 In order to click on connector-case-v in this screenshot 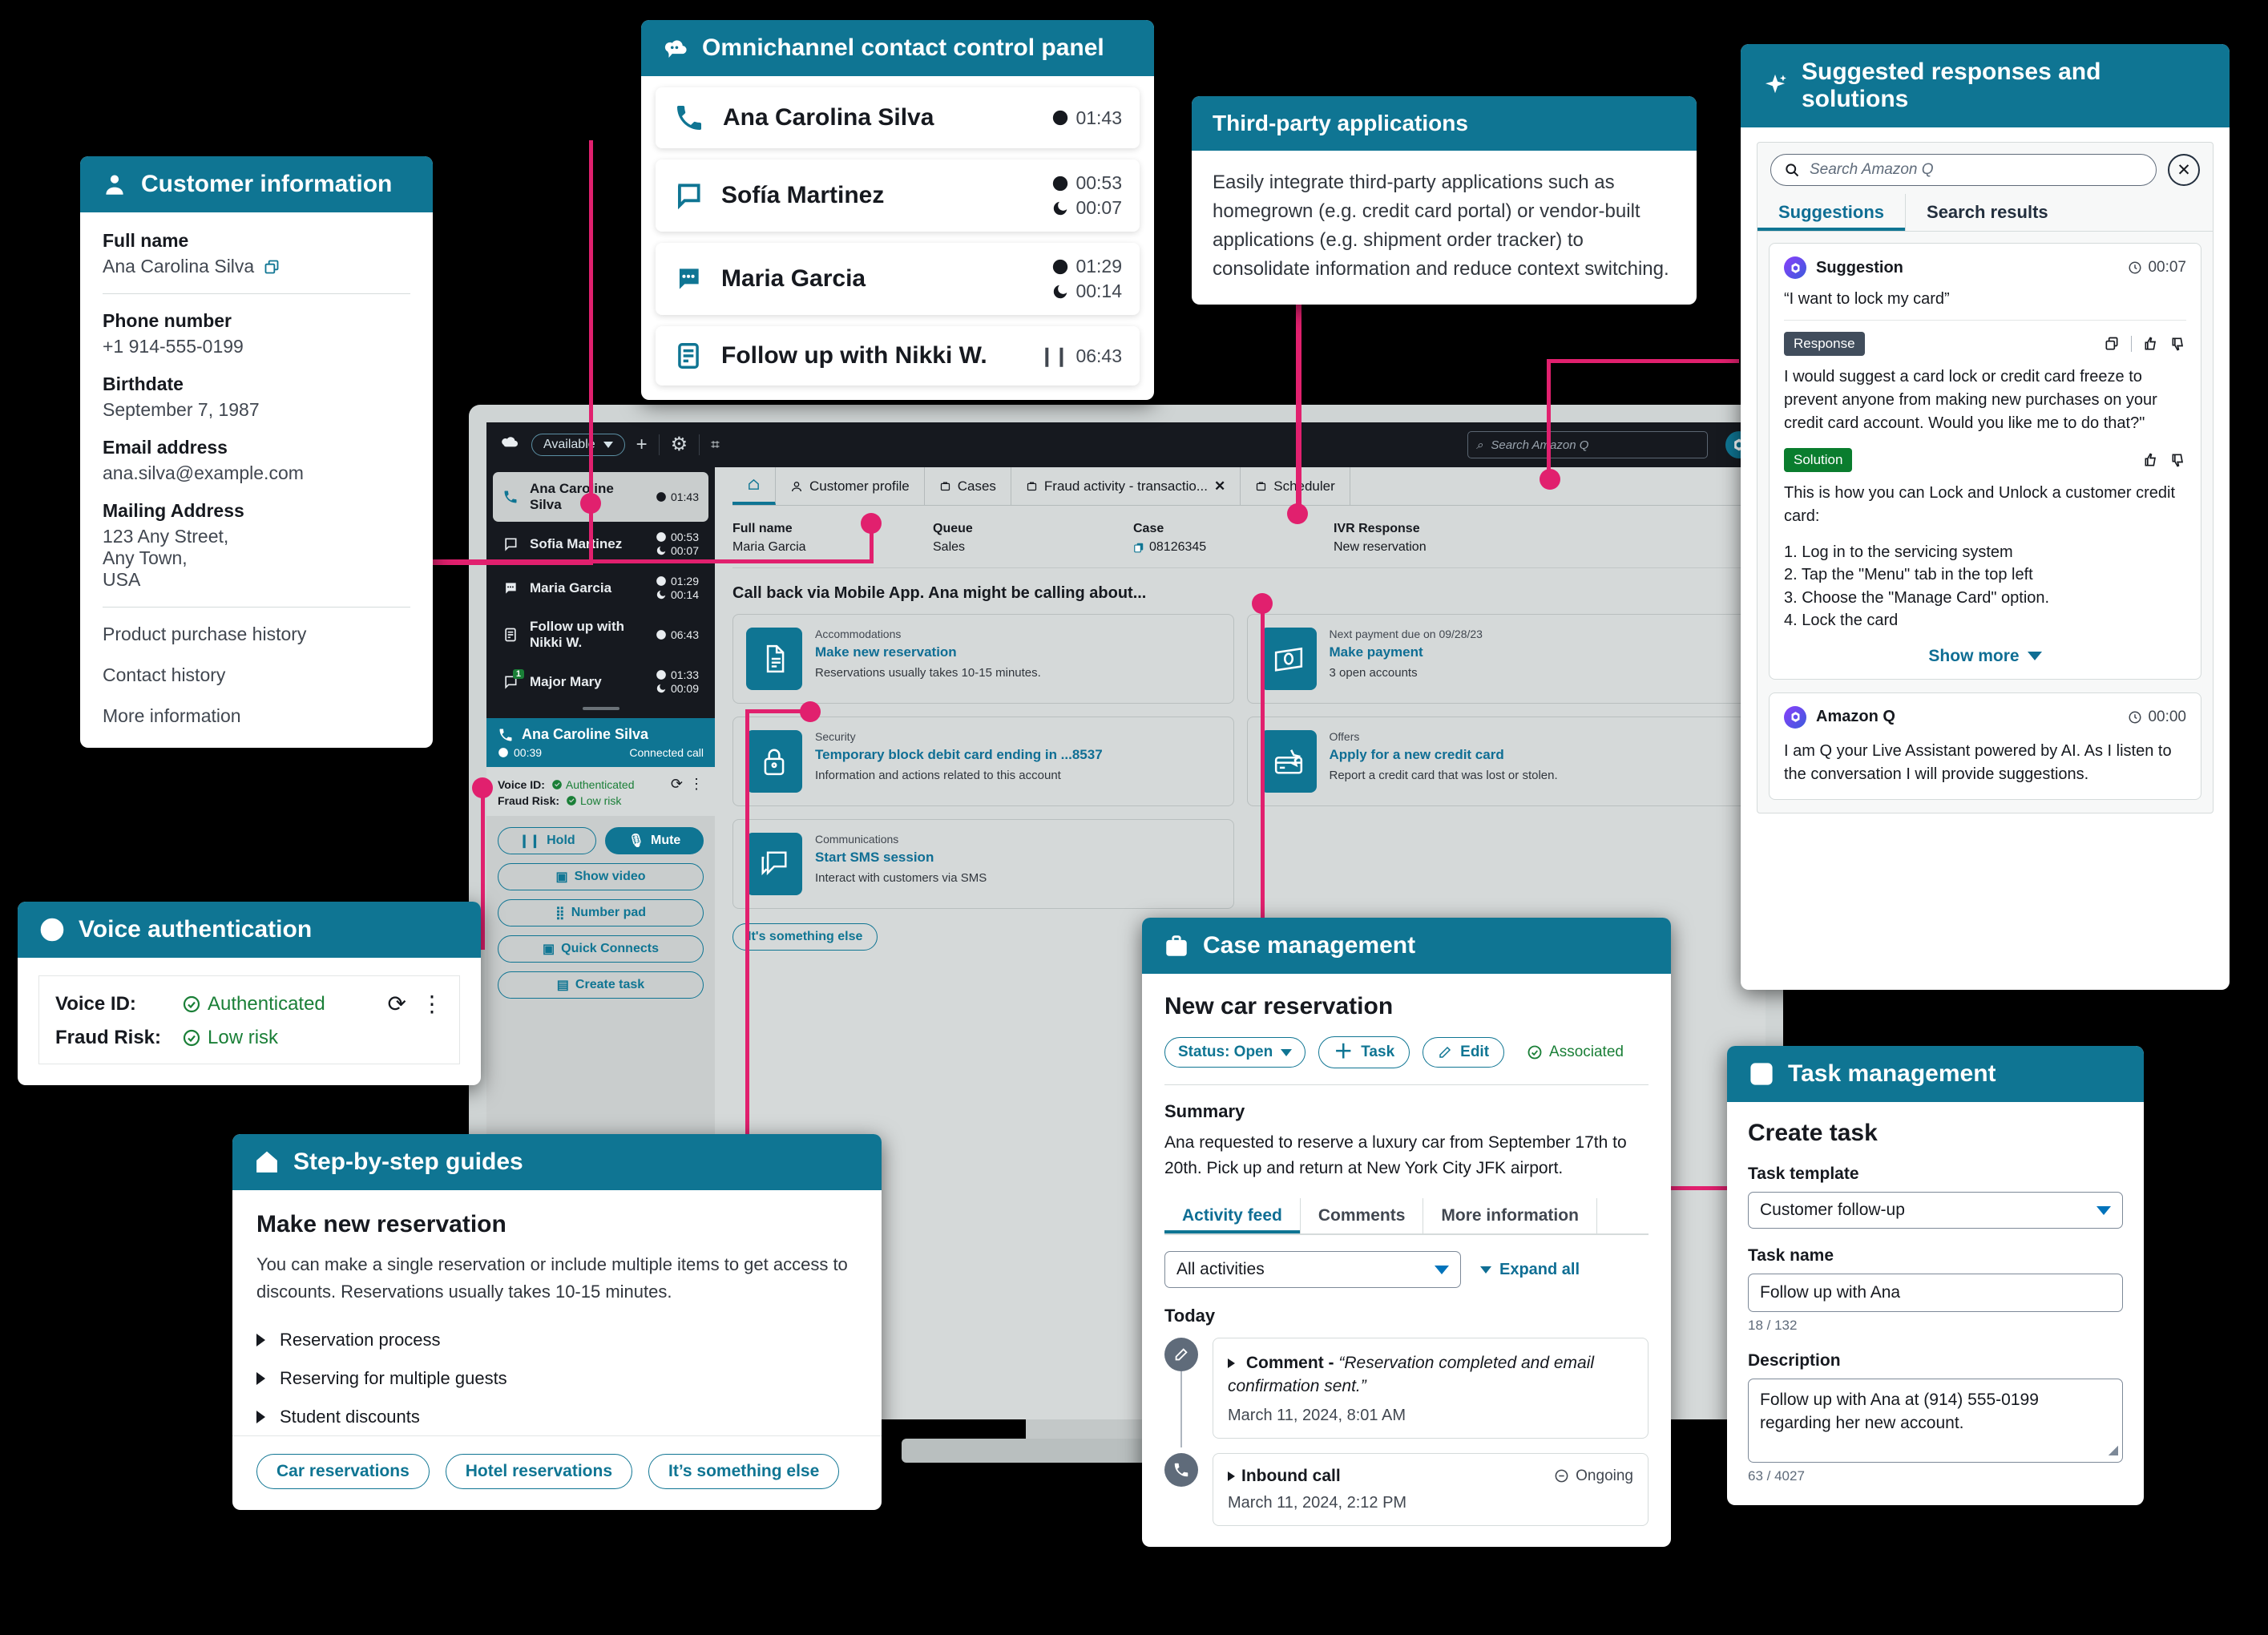, I will do `click(1263, 782)`.